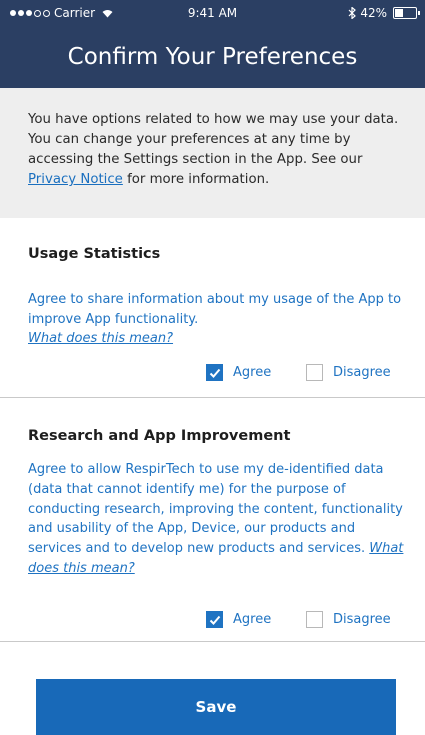  I want to click on usage-agree-option: Agree, so click(238, 372).